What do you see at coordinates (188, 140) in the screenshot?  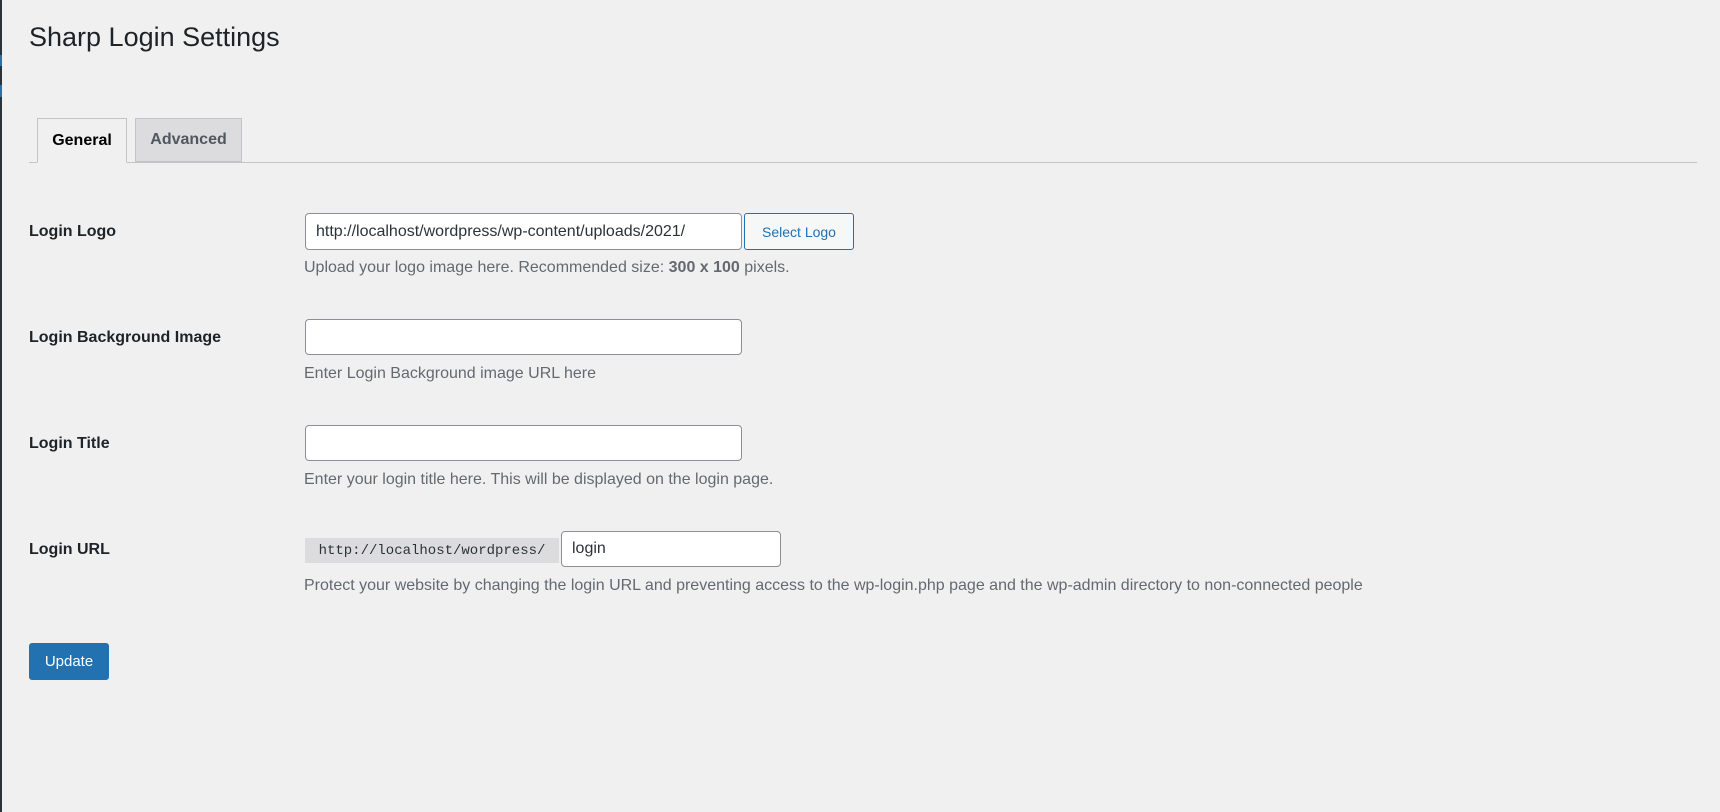 I see `tab-advanced: Advanced` at bounding box center [188, 140].